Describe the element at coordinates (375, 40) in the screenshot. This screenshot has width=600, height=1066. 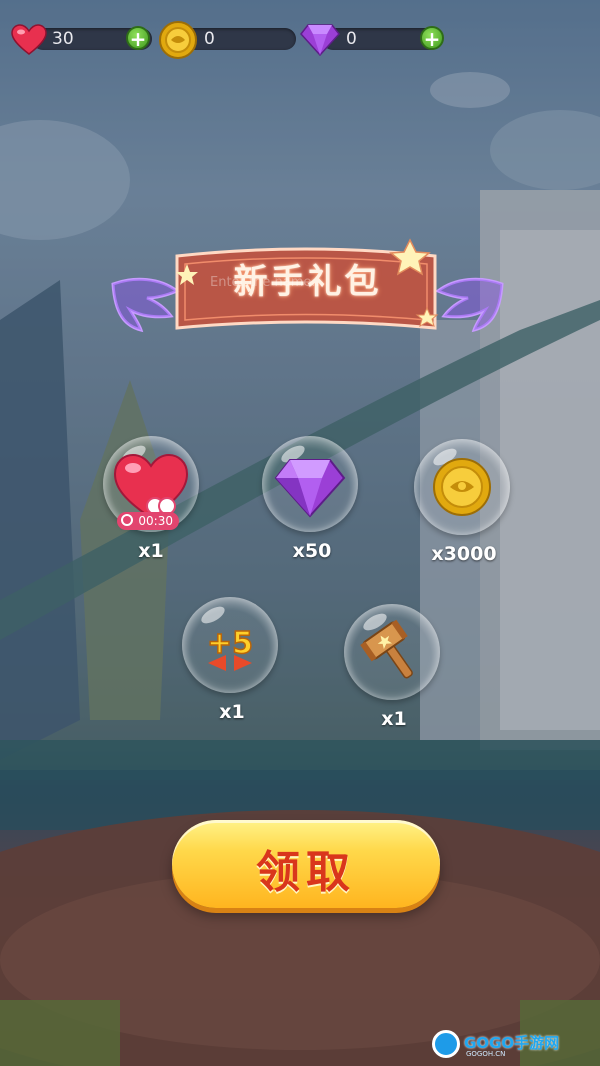
I see `gems-counter: 0 +` at that location.